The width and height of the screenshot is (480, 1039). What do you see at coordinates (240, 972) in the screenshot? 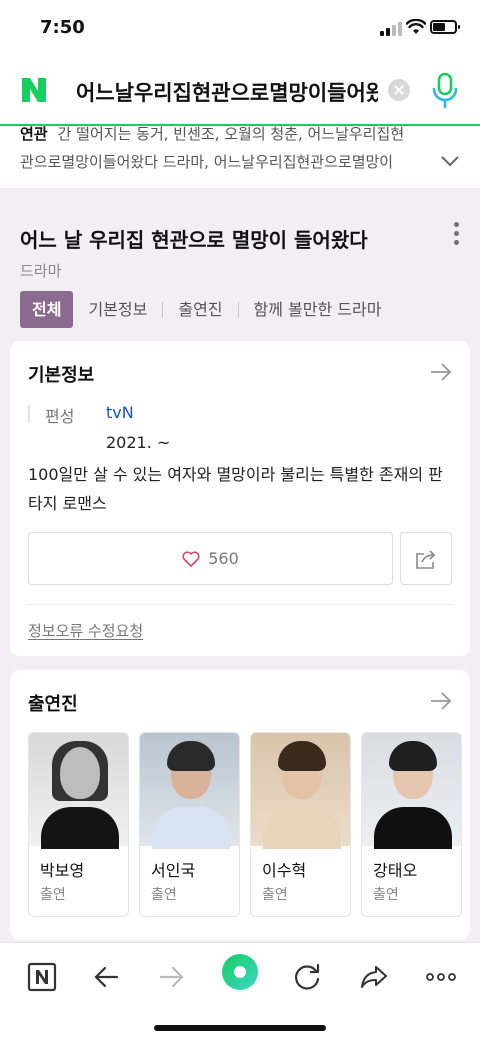
I see `green-dot-icon` at bounding box center [240, 972].